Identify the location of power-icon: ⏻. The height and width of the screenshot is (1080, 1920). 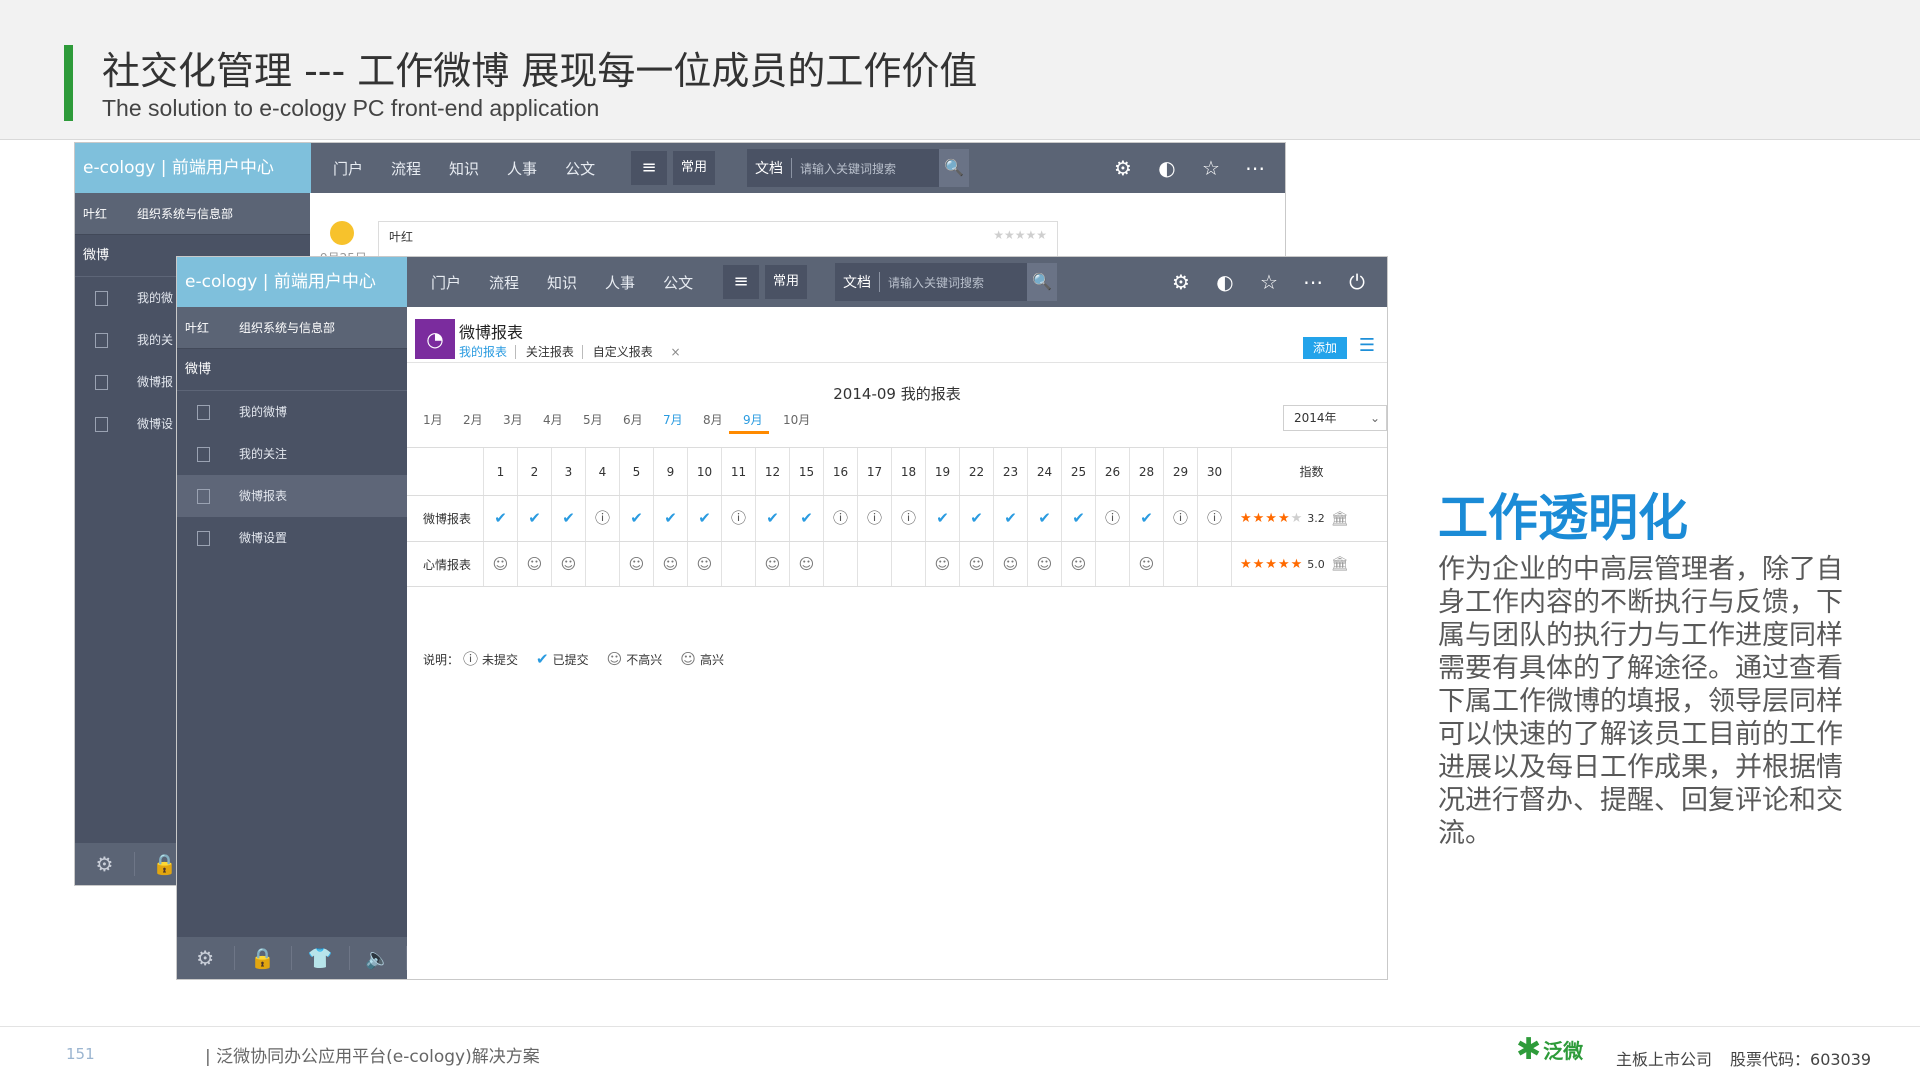
(1357, 282).